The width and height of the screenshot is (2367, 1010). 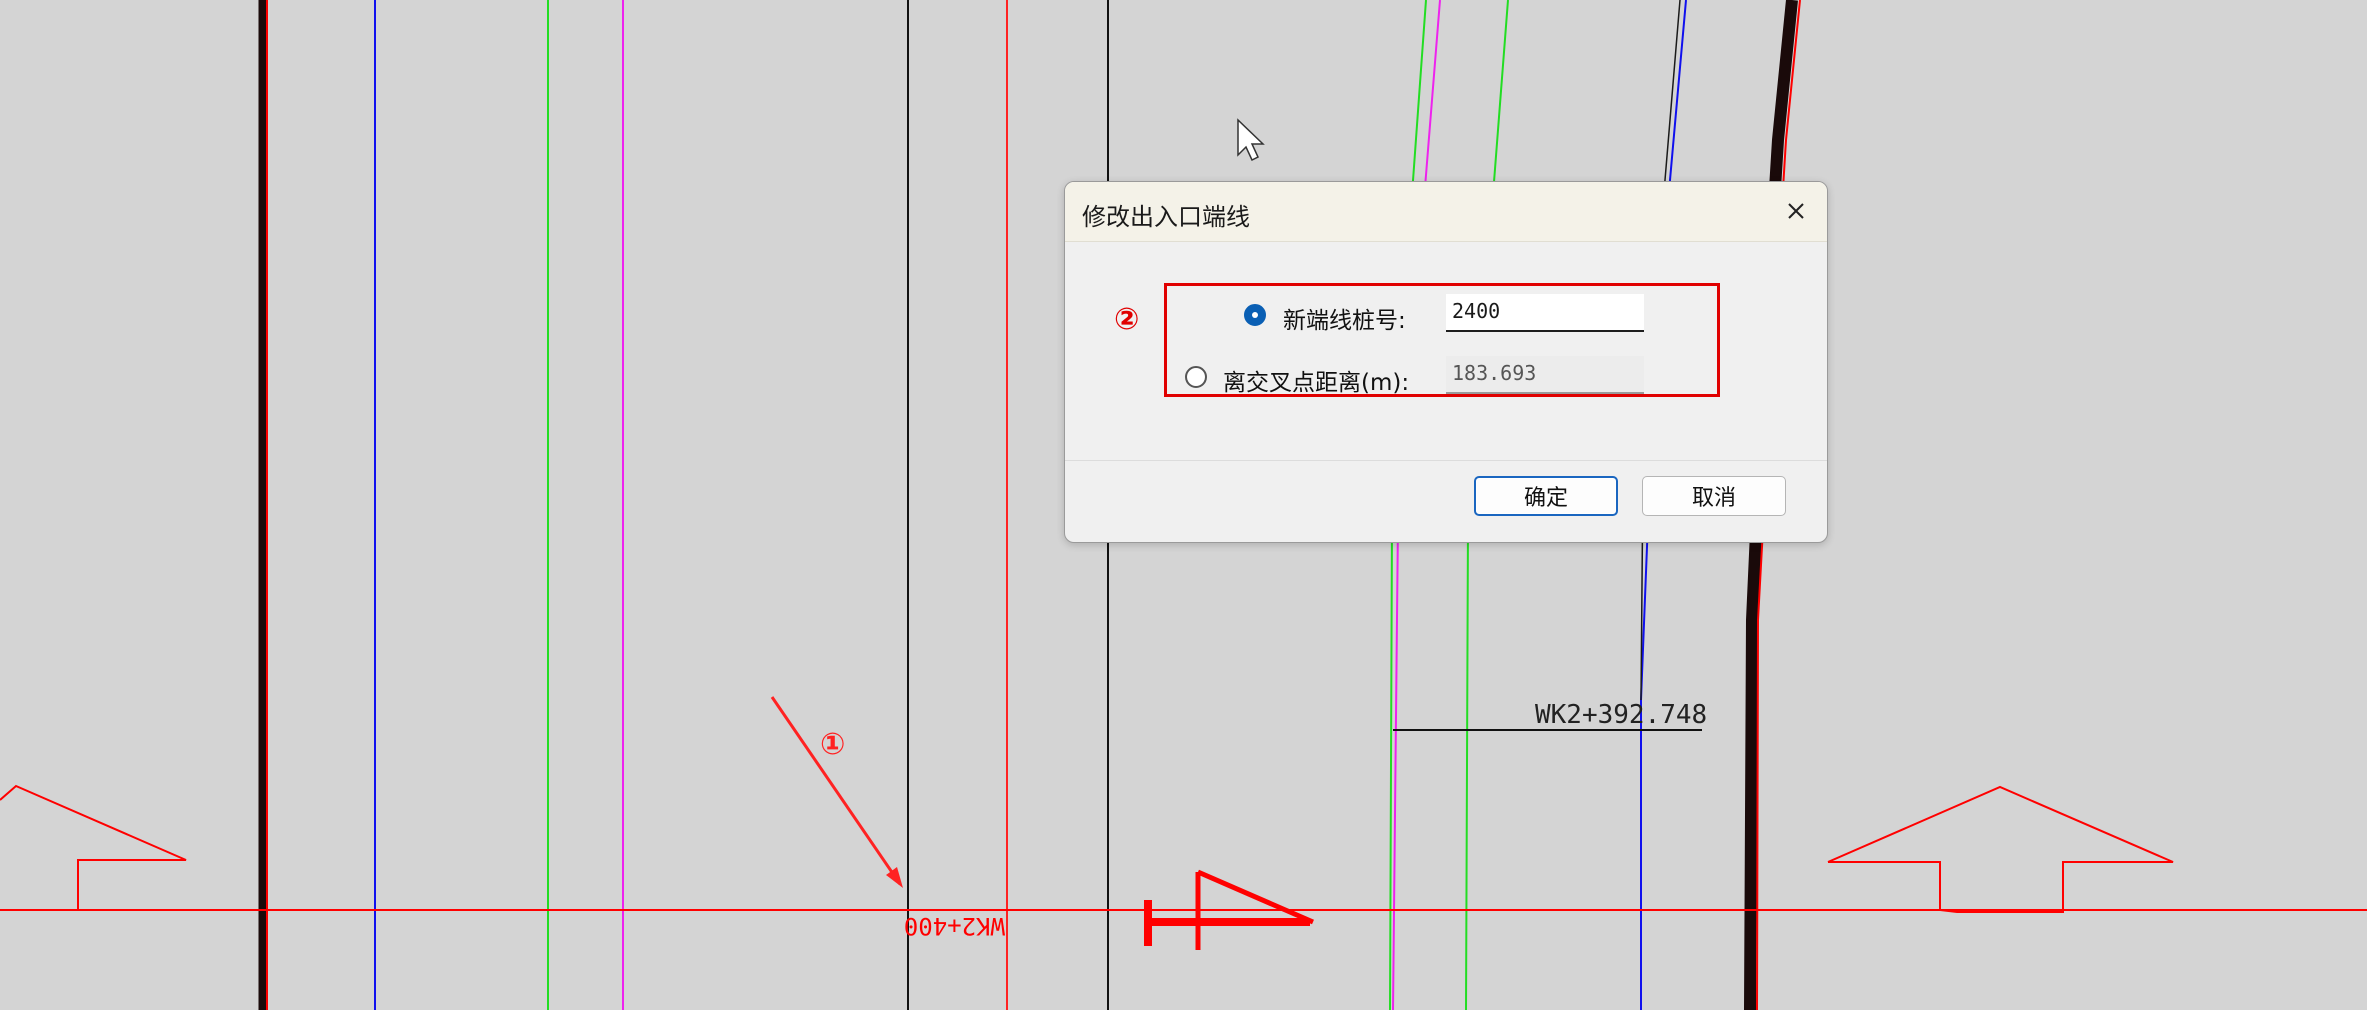 What do you see at coordinates (1546, 496) in the screenshot?
I see `ok-button: 确定` at bounding box center [1546, 496].